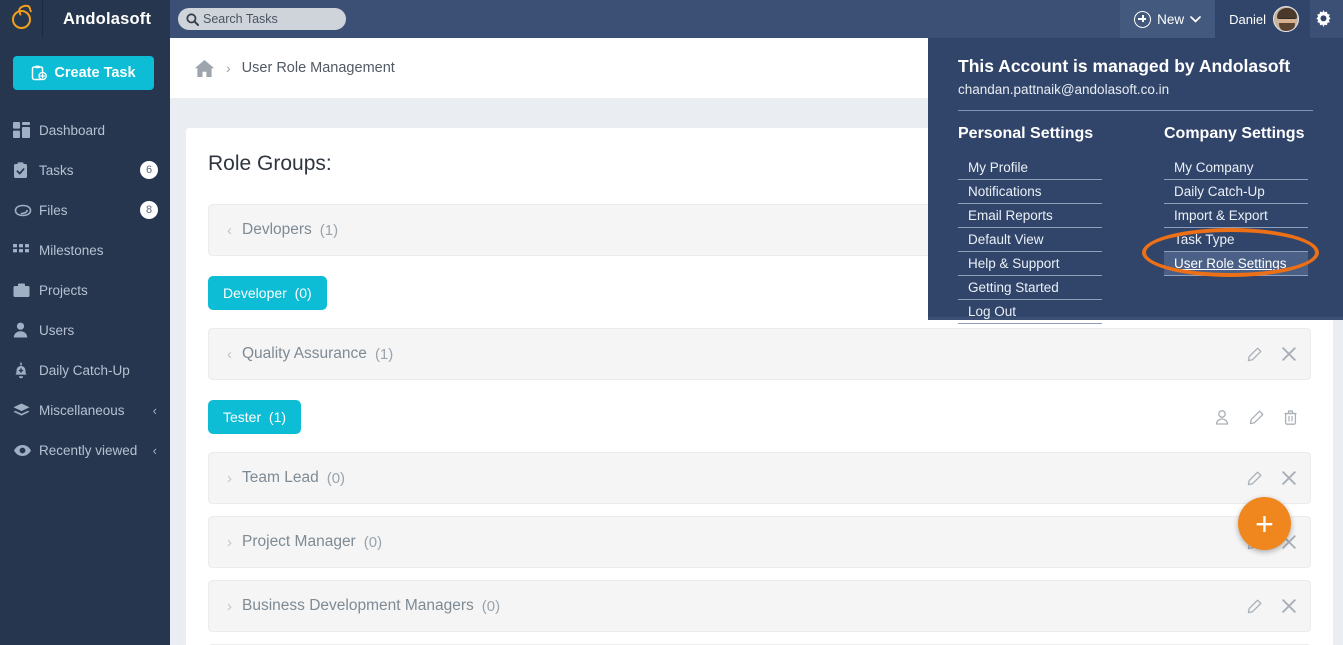 The height and width of the screenshot is (645, 1343). I want to click on sidebar-item-daily-catch-up: Daily Catch-Up, so click(85, 370).